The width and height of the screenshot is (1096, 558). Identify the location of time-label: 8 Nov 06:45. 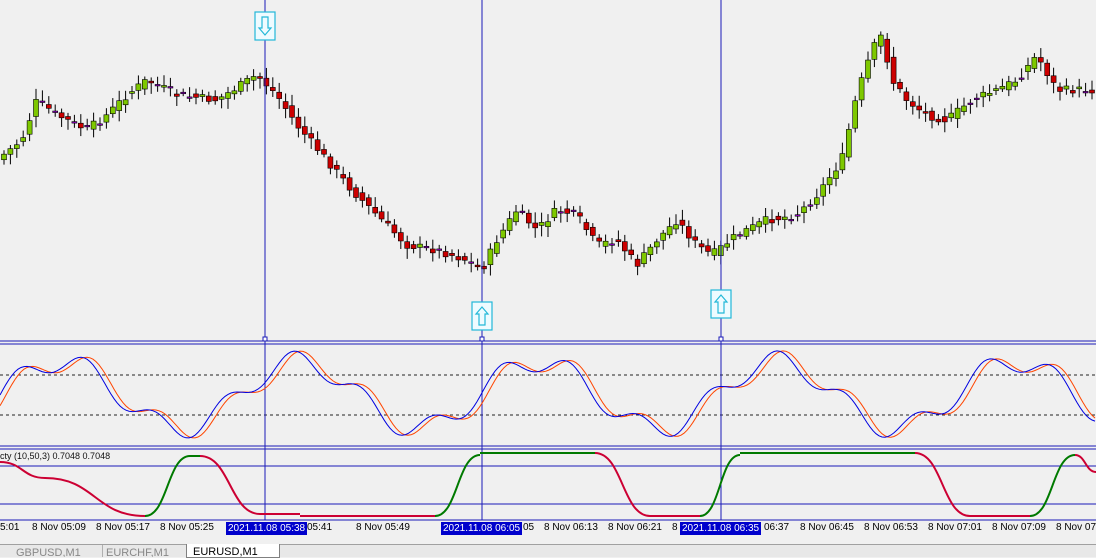
(827, 527).